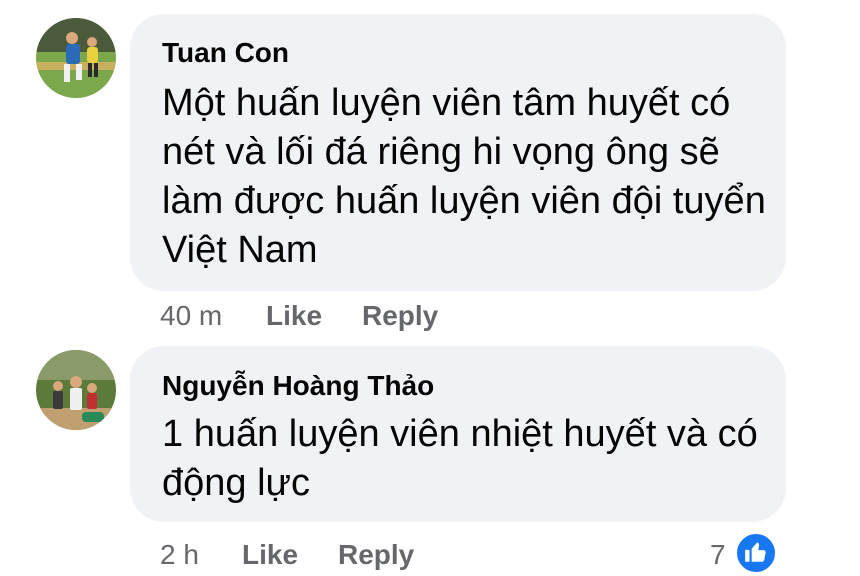 The image size is (860, 576). I want to click on reaction-count: 7, so click(718, 555).